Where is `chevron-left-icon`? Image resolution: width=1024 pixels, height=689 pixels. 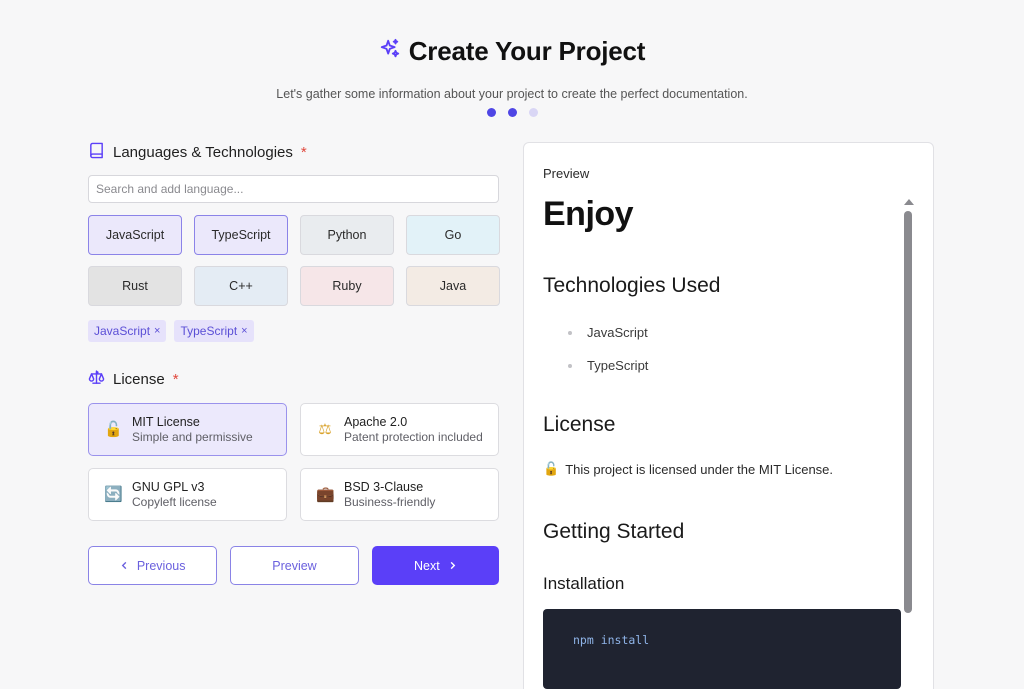
chevron-left-icon is located at coordinates (124, 566).